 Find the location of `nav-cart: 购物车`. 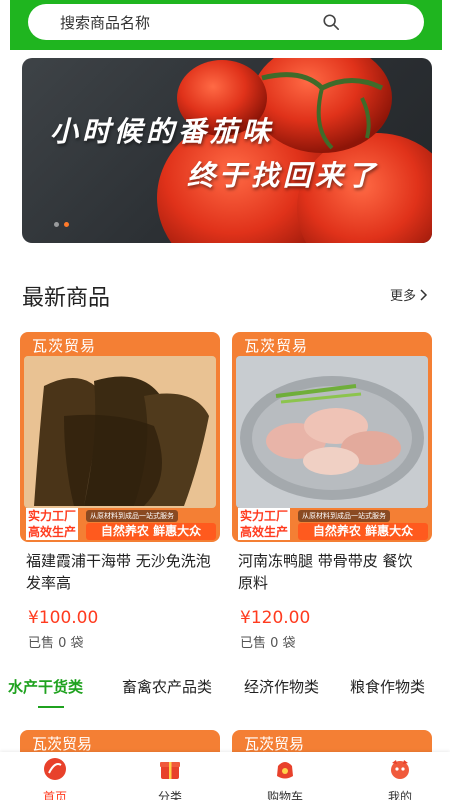

nav-cart: 购物车 is located at coordinates (285, 778).